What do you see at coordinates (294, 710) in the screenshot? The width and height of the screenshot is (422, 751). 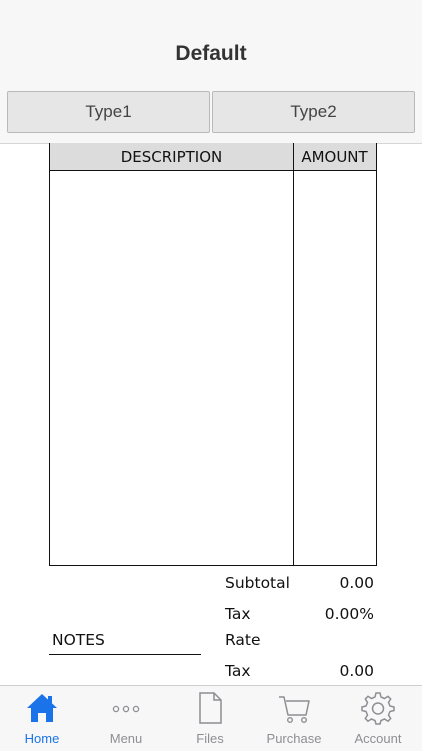 I see `cart-icon` at bounding box center [294, 710].